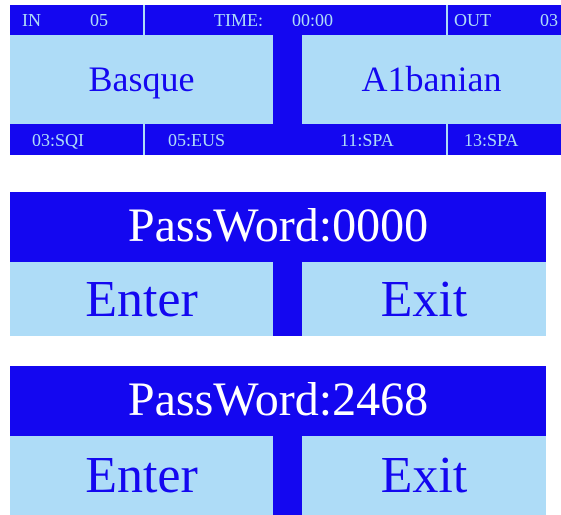 The height and width of the screenshot is (515, 561). I want to click on language-separator, so click(287, 95).